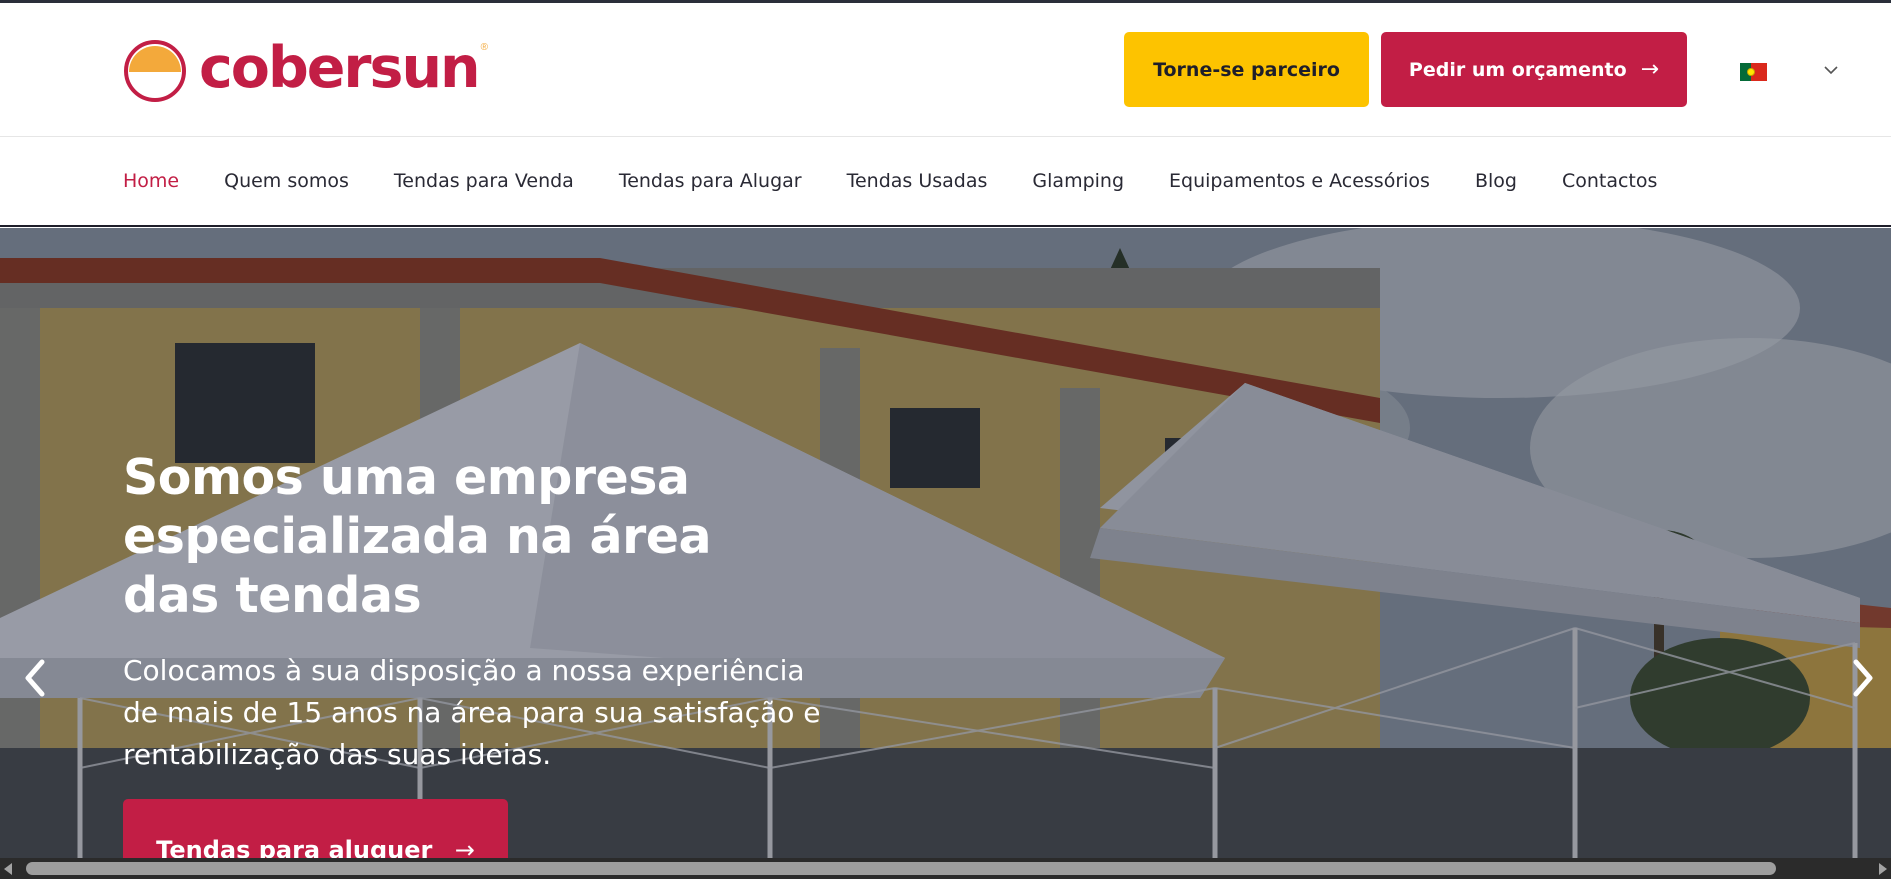 The width and height of the screenshot is (1891, 879). Describe the element at coordinates (1831, 70) in the screenshot. I see `chevron-down-icon` at that location.